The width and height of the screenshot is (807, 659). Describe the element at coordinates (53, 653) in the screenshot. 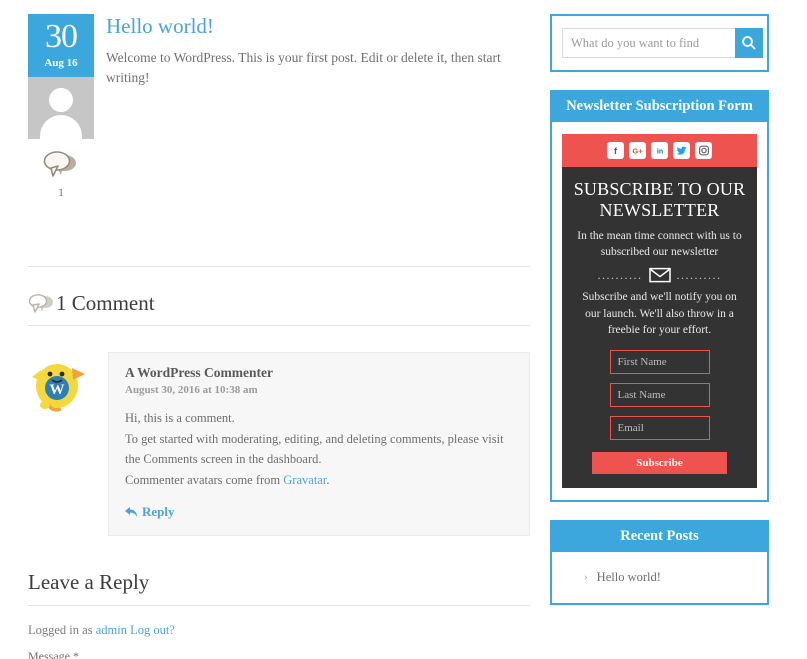

I see `message-label: Message *` at that location.